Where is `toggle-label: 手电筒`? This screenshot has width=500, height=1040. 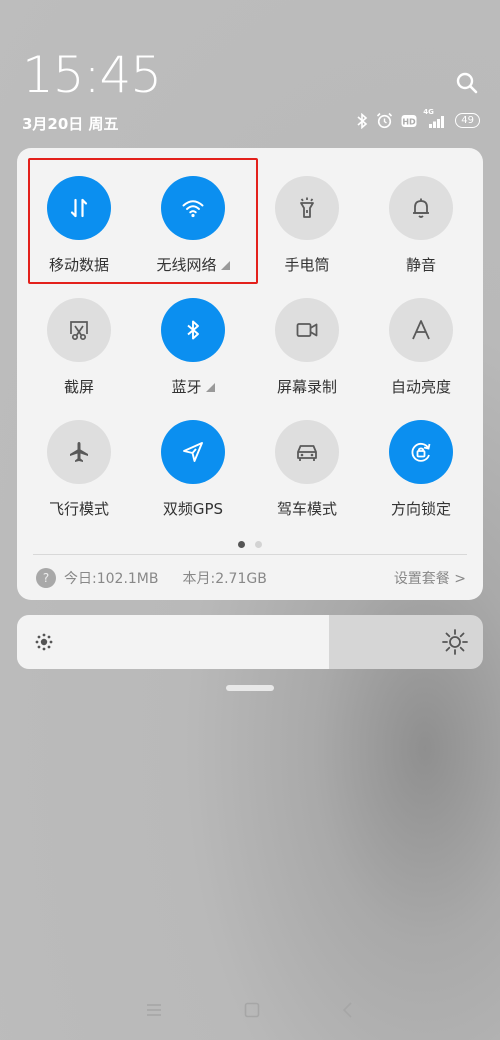
toggle-label: 手电筒 is located at coordinates (306, 264).